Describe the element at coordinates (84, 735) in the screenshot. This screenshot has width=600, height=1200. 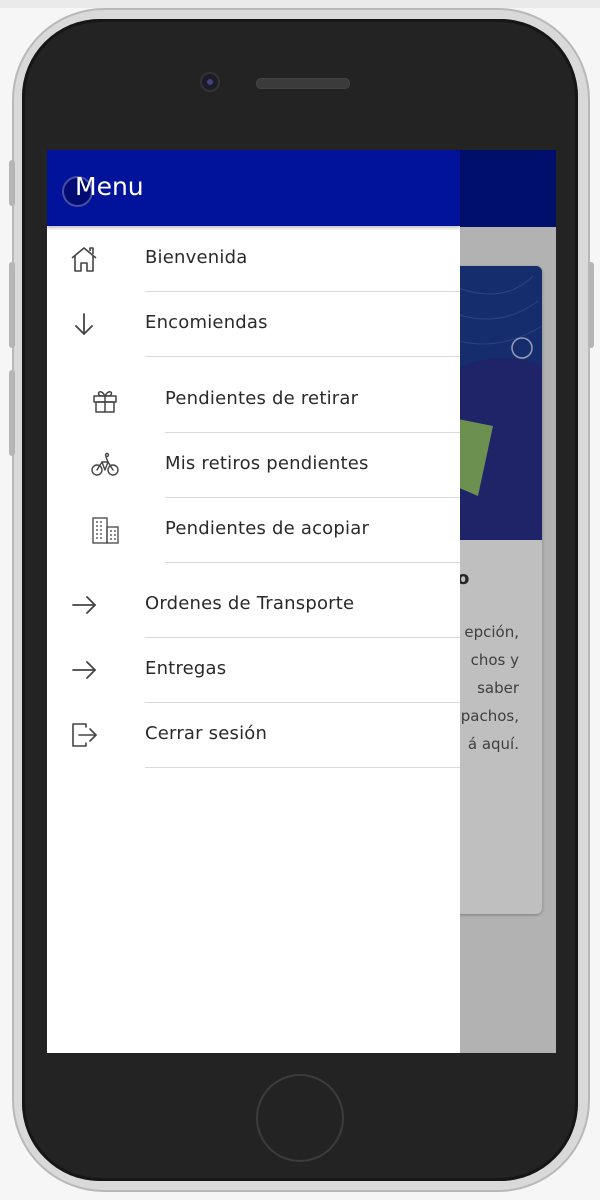
I see `logout-icon` at that location.